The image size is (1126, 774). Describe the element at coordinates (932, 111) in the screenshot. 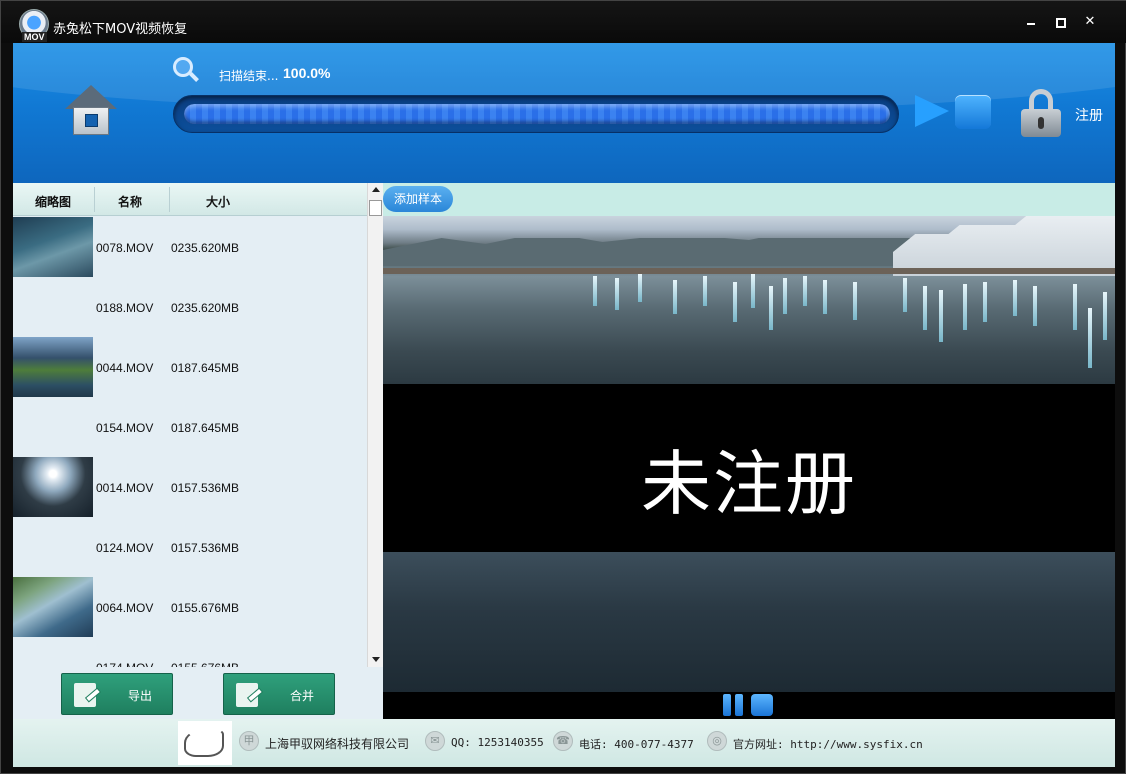

I see `play-button` at that location.